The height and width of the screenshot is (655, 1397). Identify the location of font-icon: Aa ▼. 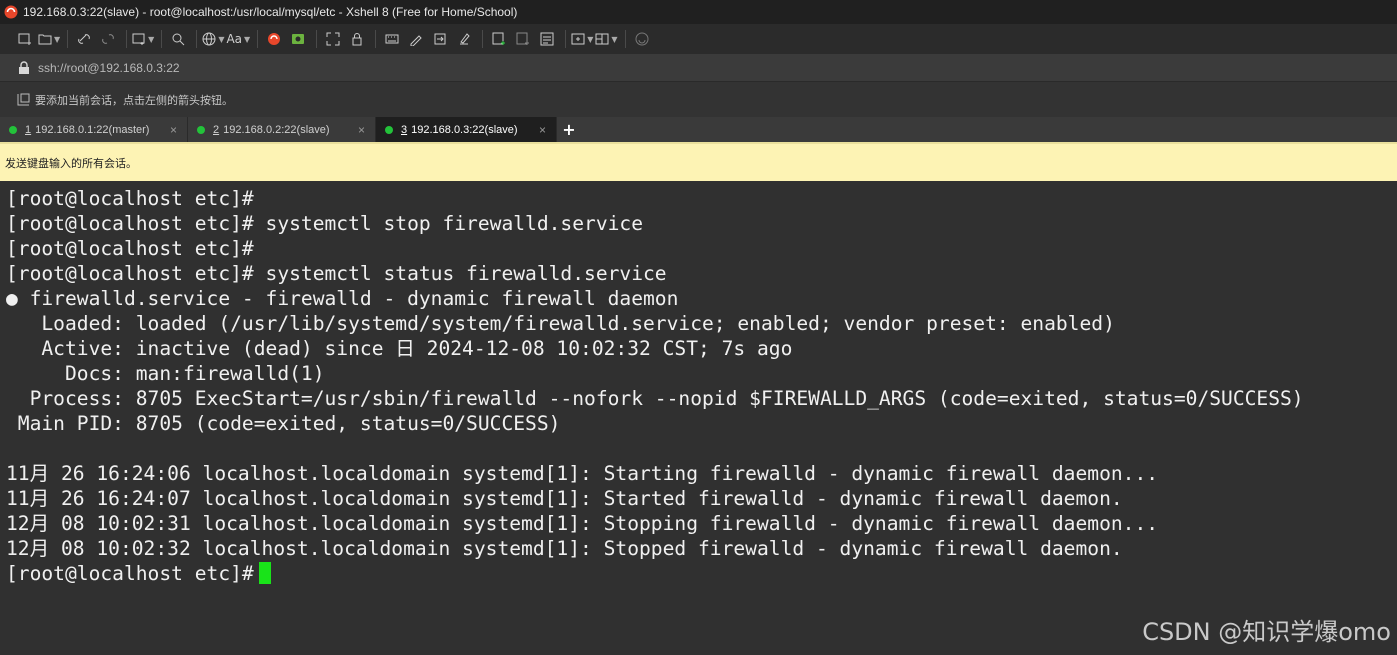
(238, 39).